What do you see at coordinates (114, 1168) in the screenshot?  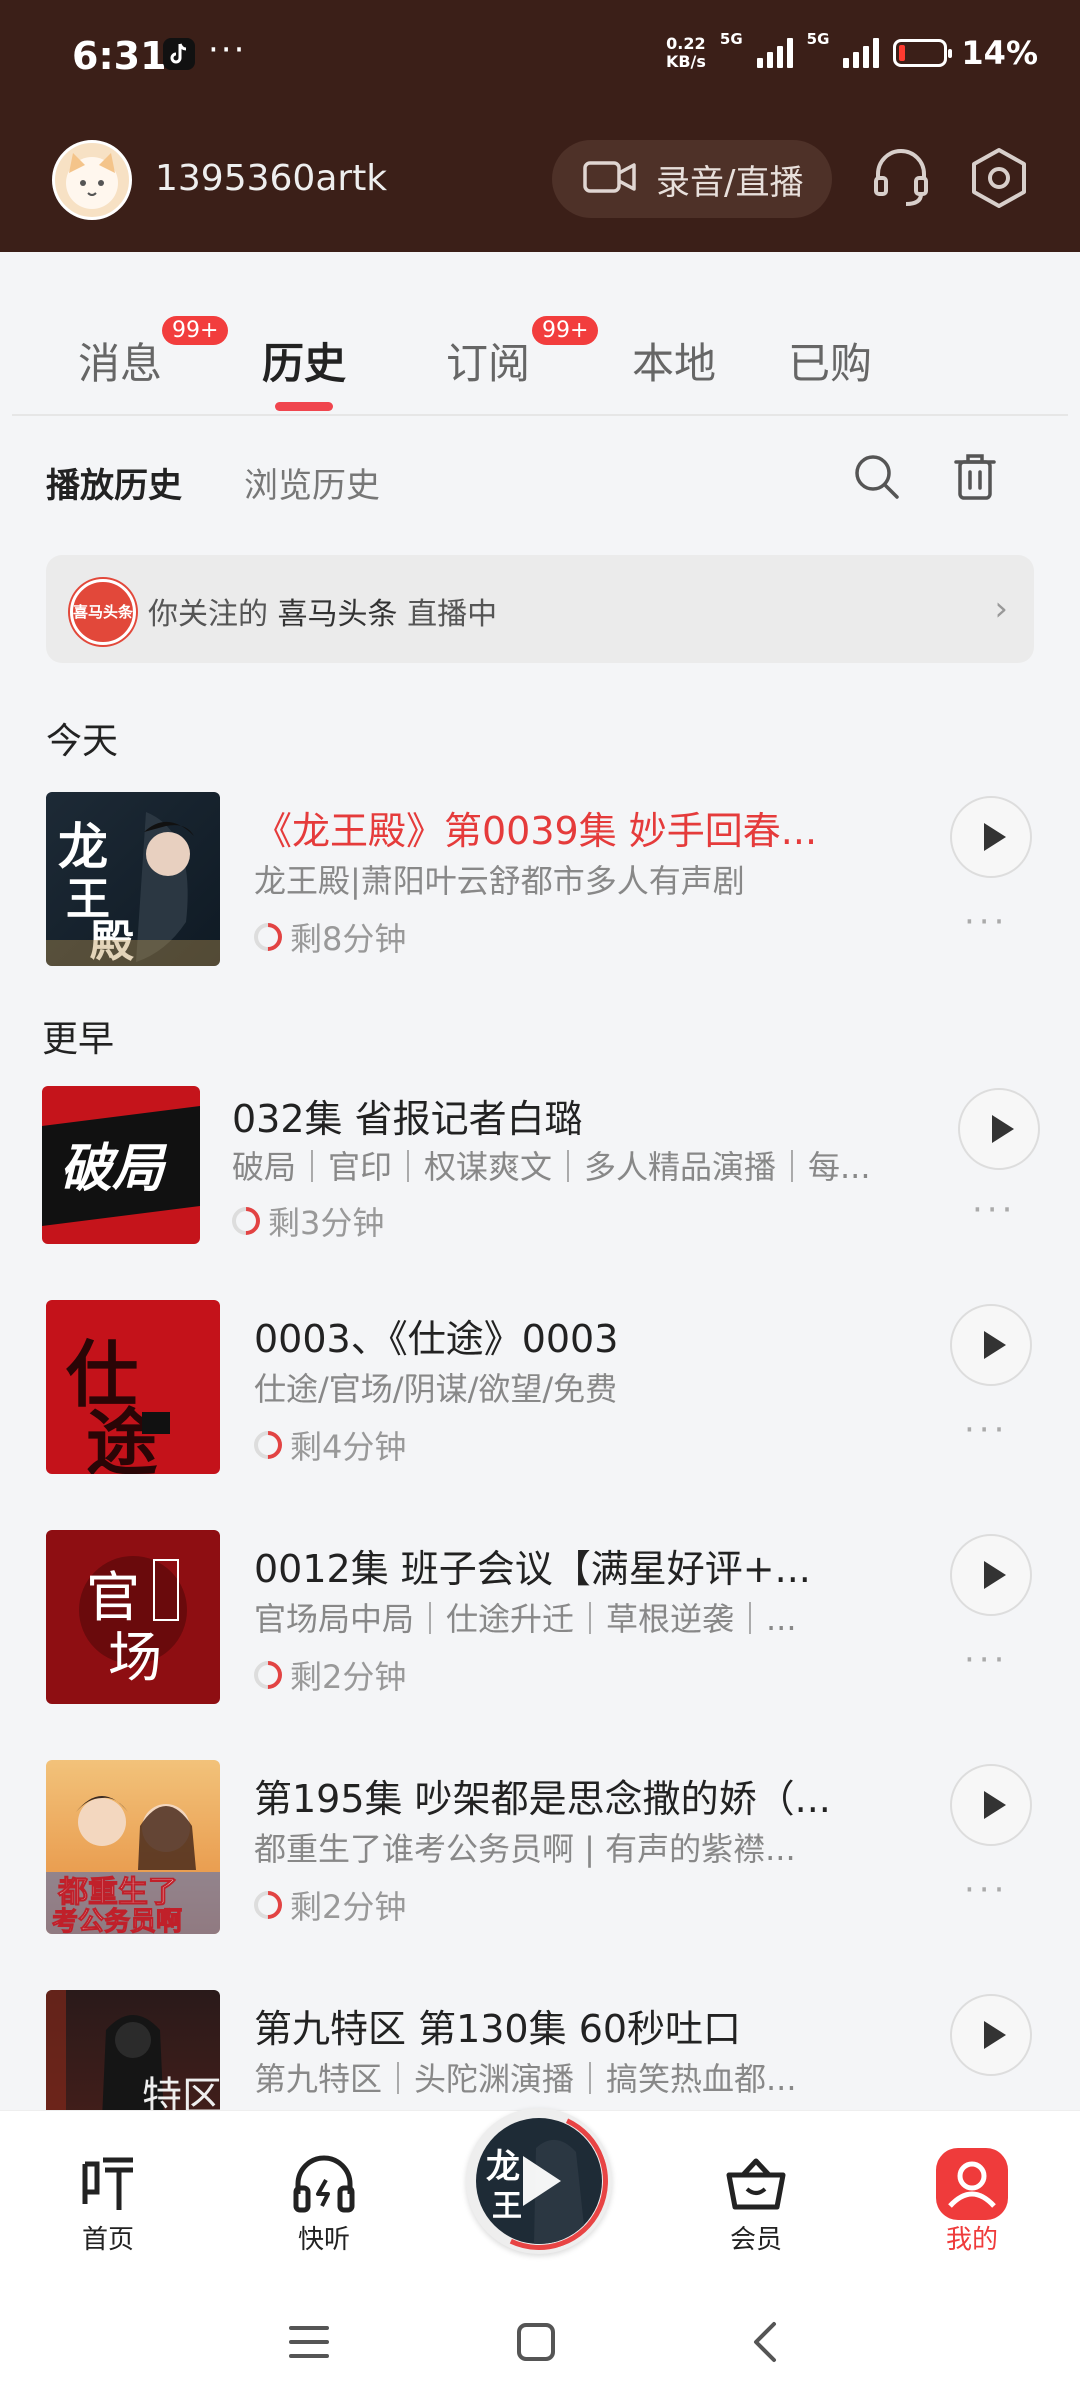 I see `svg-text: 破局` at bounding box center [114, 1168].